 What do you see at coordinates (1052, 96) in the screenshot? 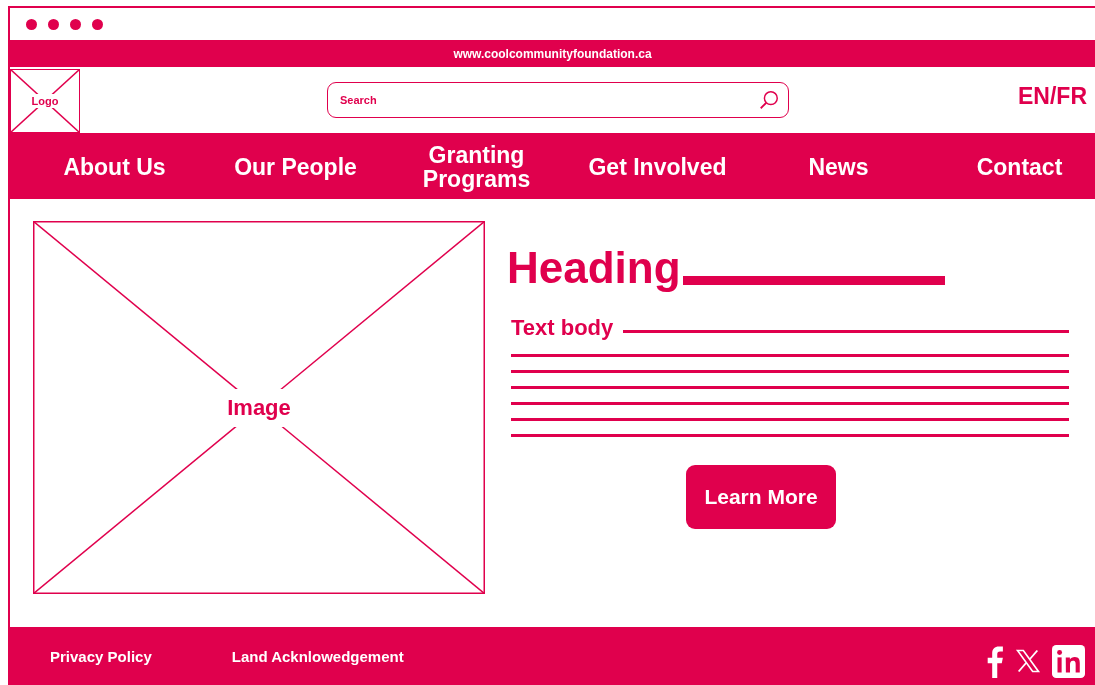
I see `language-link: EN/FR` at bounding box center [1052, 96].